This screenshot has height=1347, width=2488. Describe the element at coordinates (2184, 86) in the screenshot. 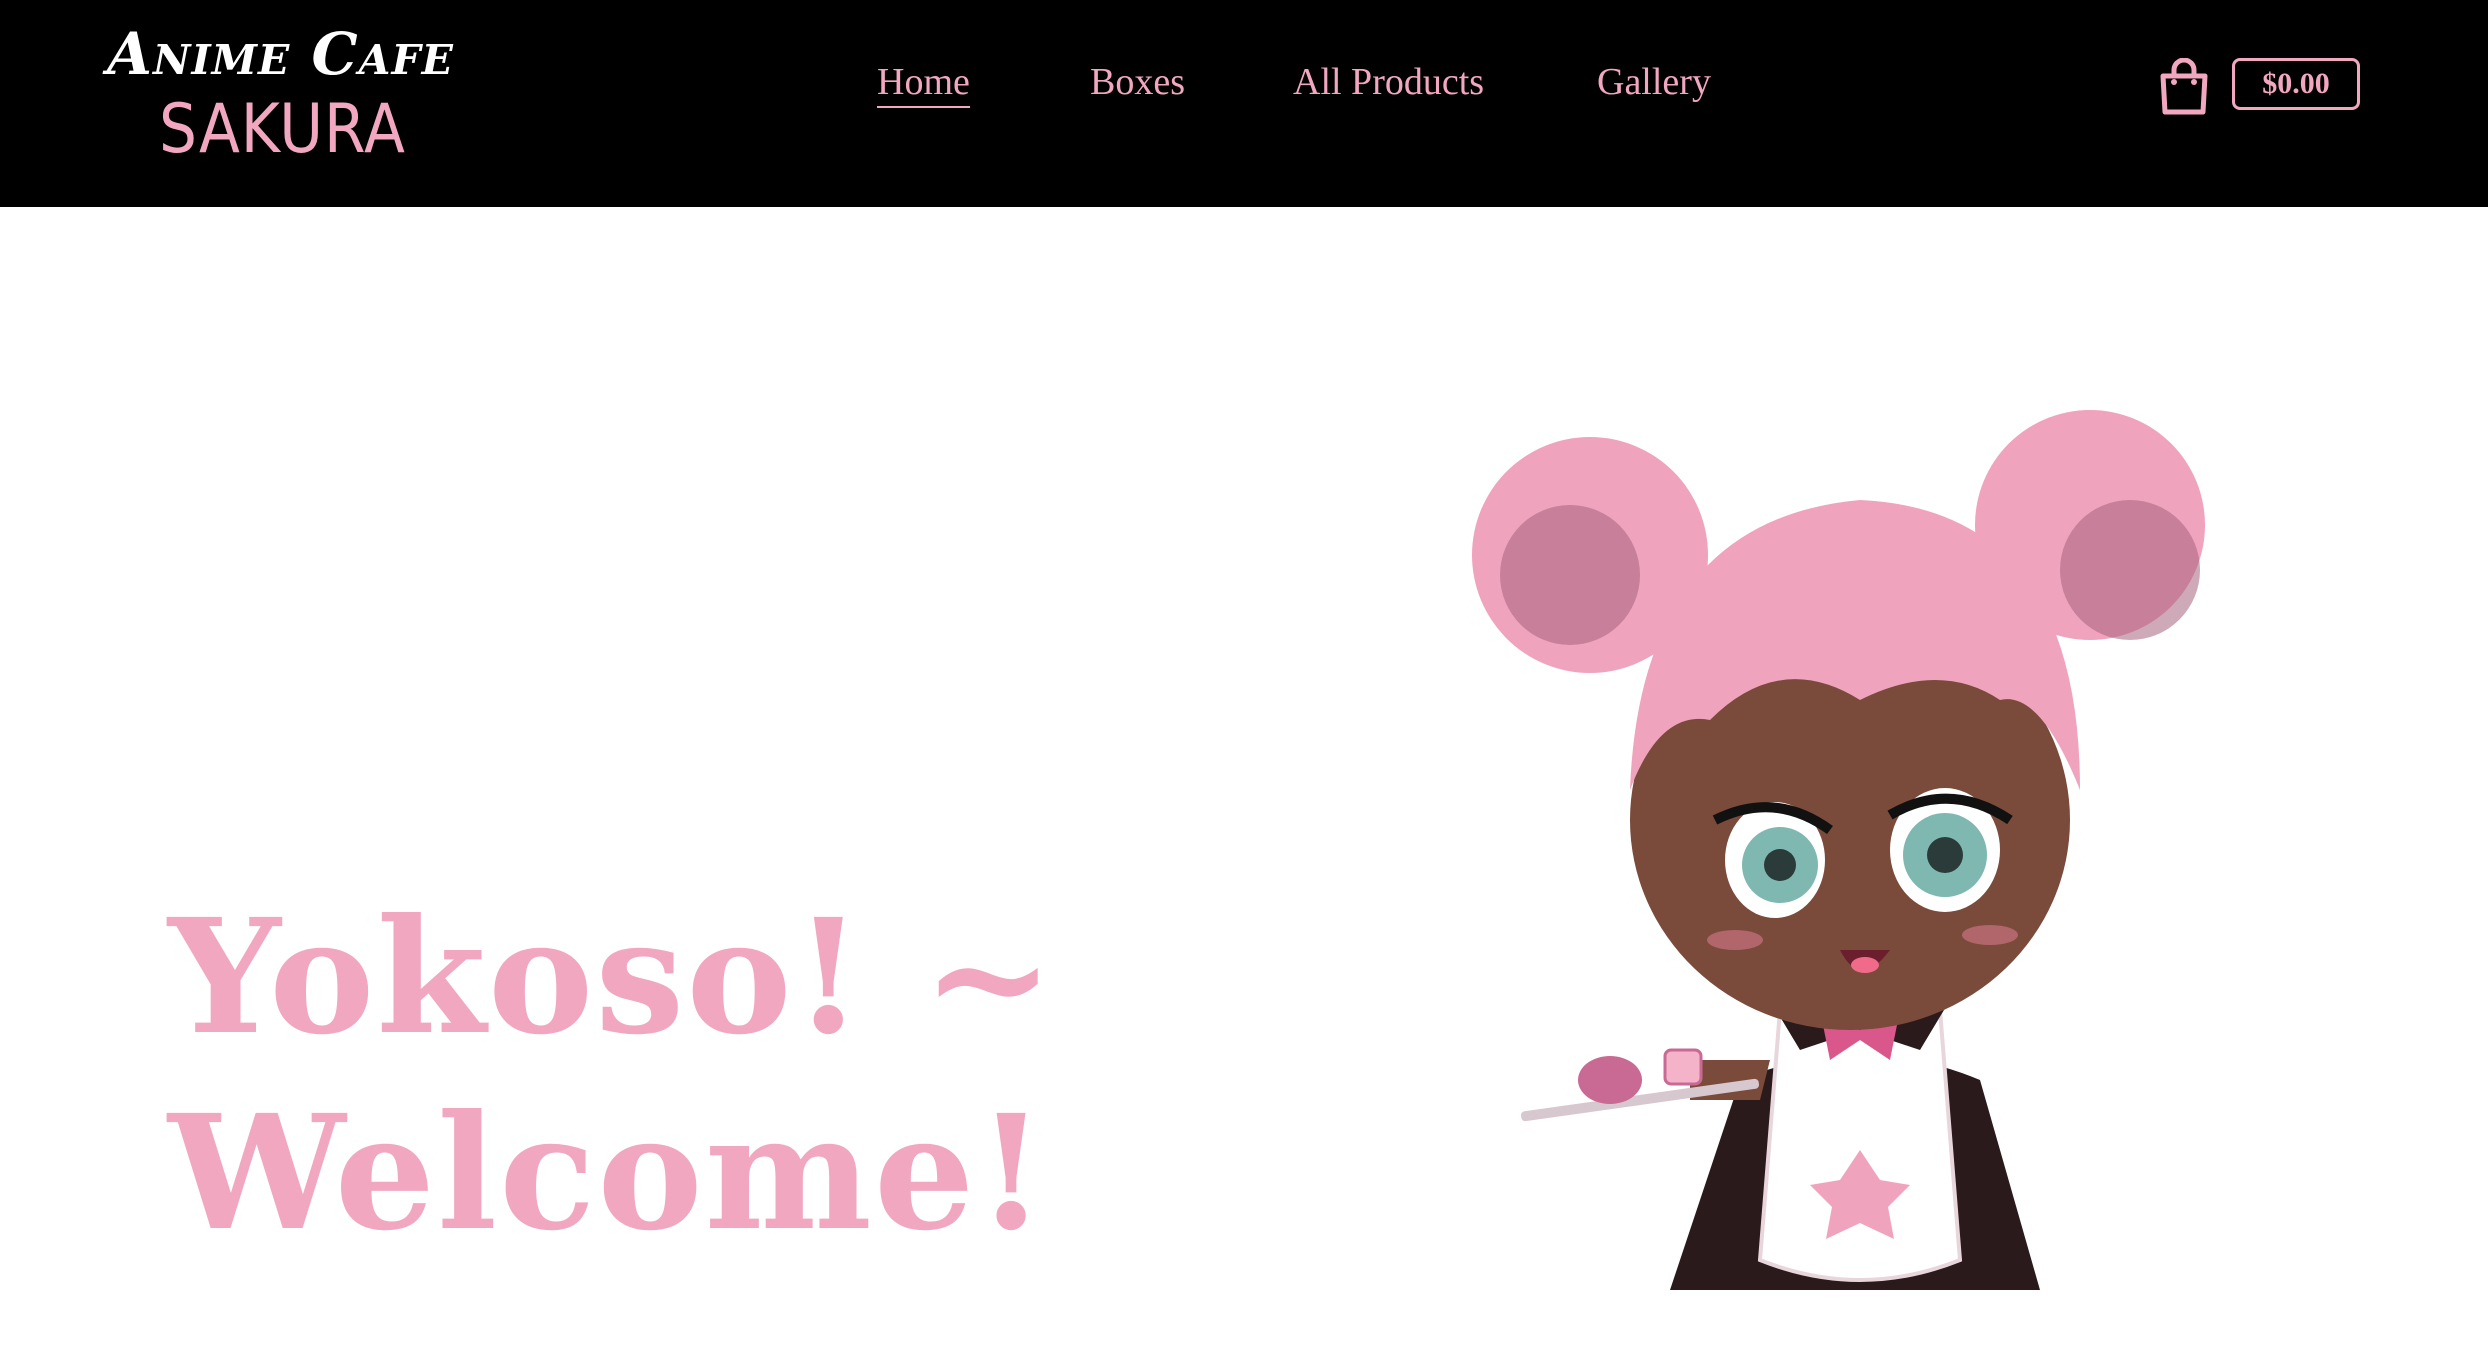

I see `shopping-bag-icon` at that location.